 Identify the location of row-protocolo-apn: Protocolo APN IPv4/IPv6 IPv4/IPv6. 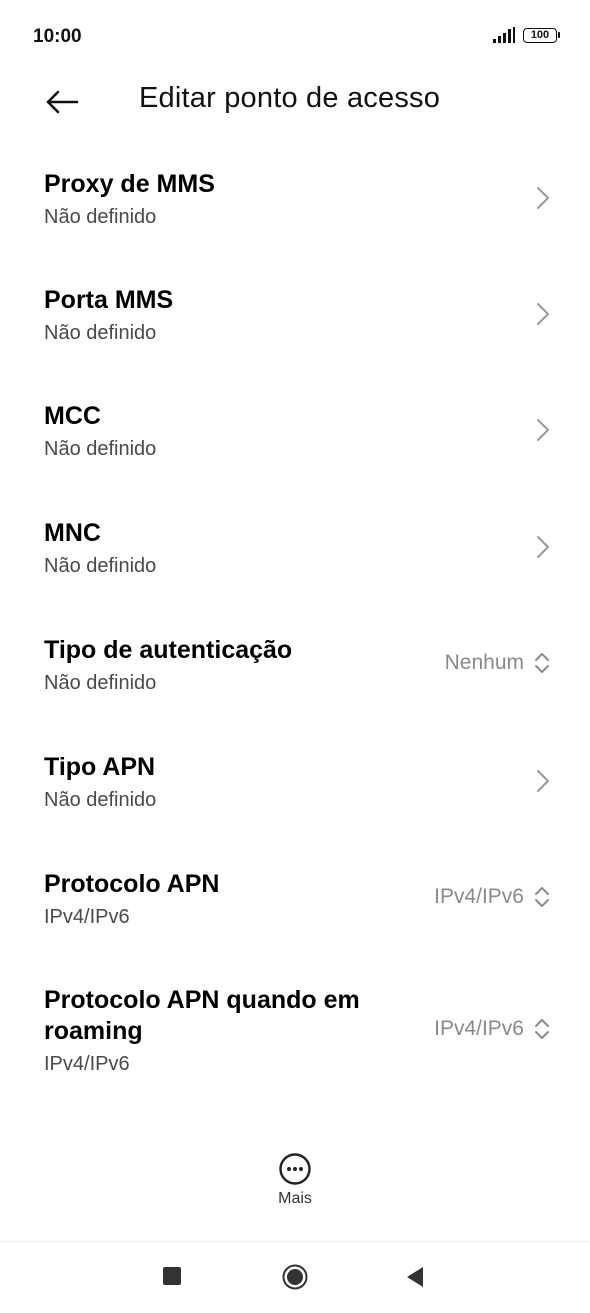
(295, 899).